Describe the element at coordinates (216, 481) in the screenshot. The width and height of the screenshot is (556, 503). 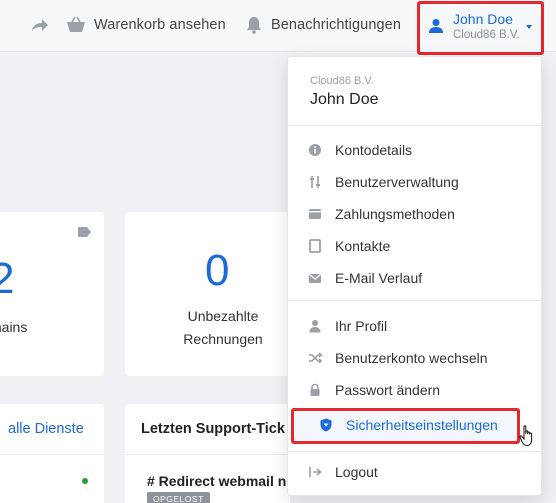
I see `ticket-subject: # Redirect webmail n` at that location.